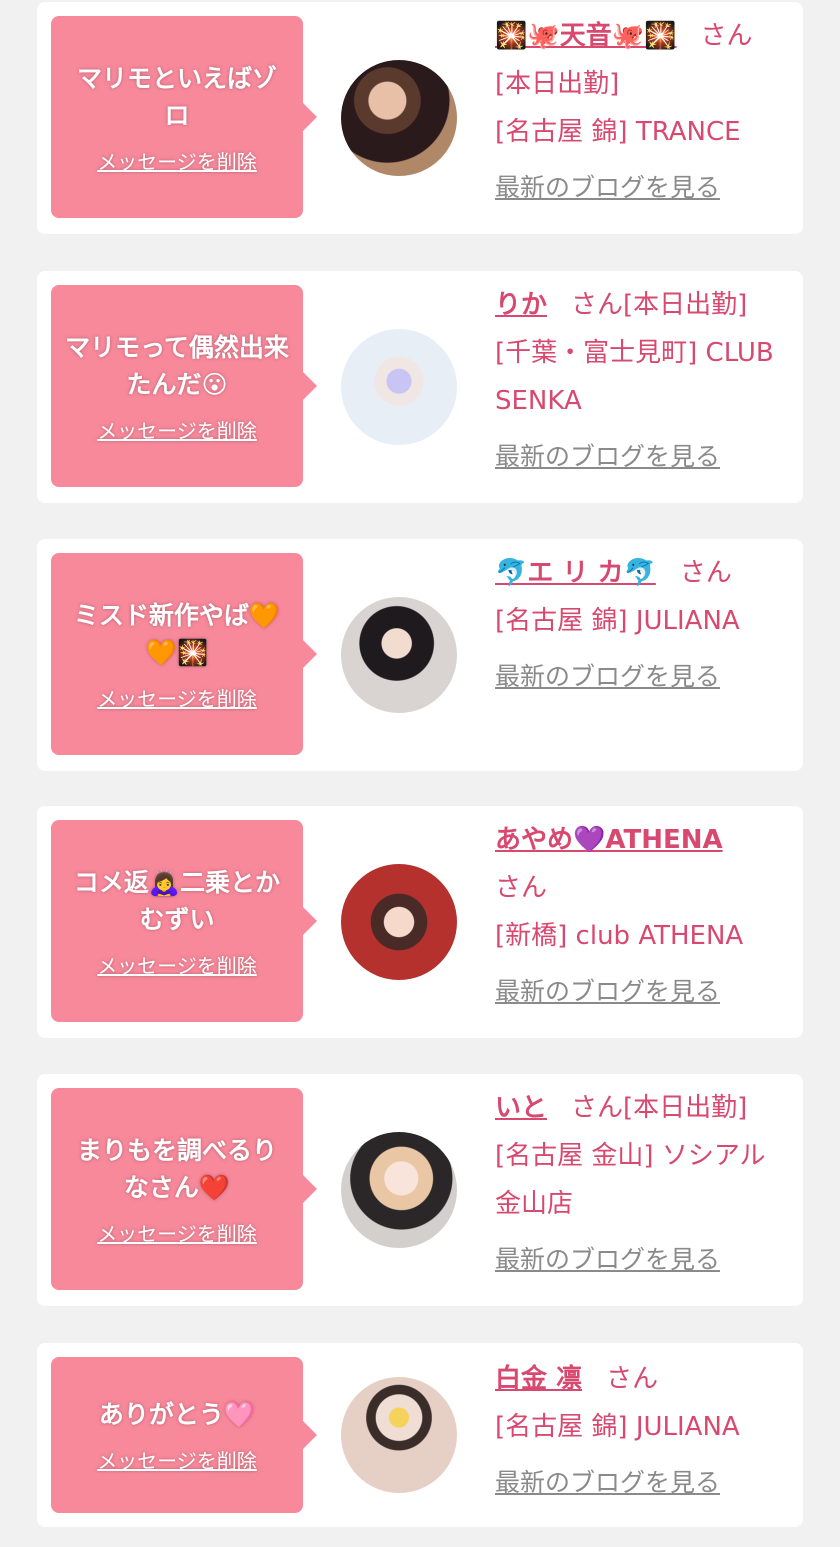 This screenshot has height=1547, width=840. What do you see at coordinates (177, 633) in the screenshot?
I see `message-text: ミスド新作やば🧡🧡🎇` at bounding box center [177, 633].